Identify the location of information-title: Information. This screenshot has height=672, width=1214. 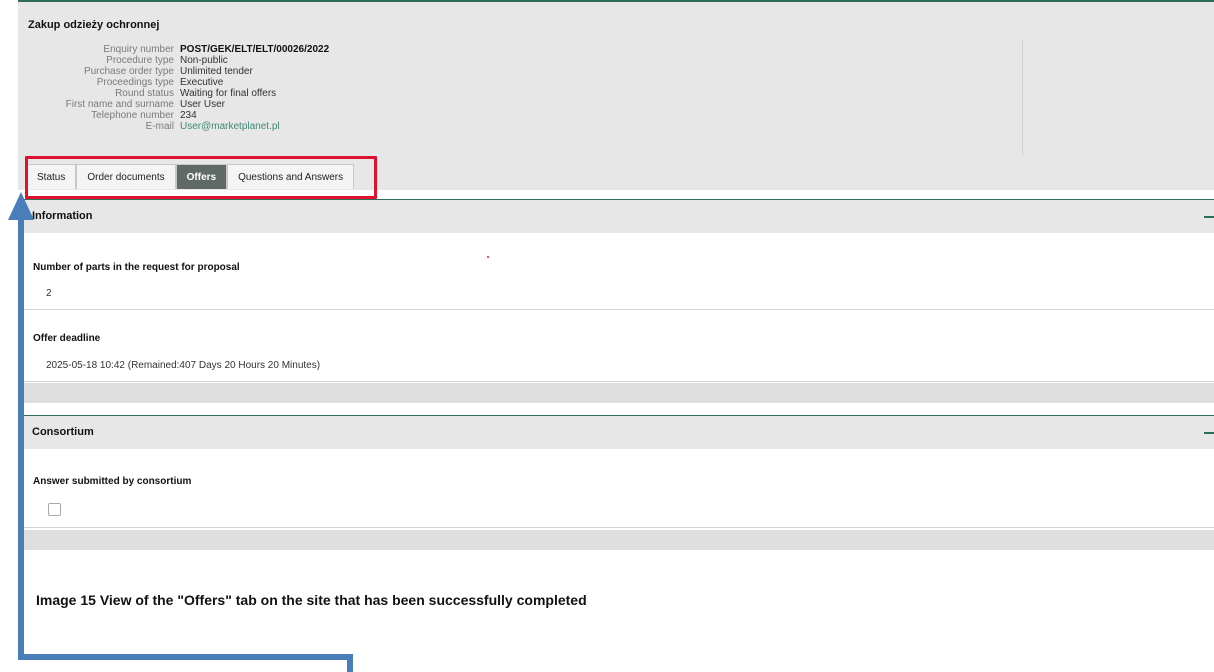
(62, 216).